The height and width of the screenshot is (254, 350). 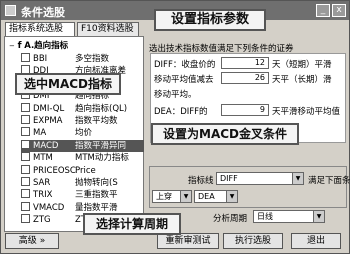 I want to click on tree-item-code: SAR, so click(x=42, y=183).